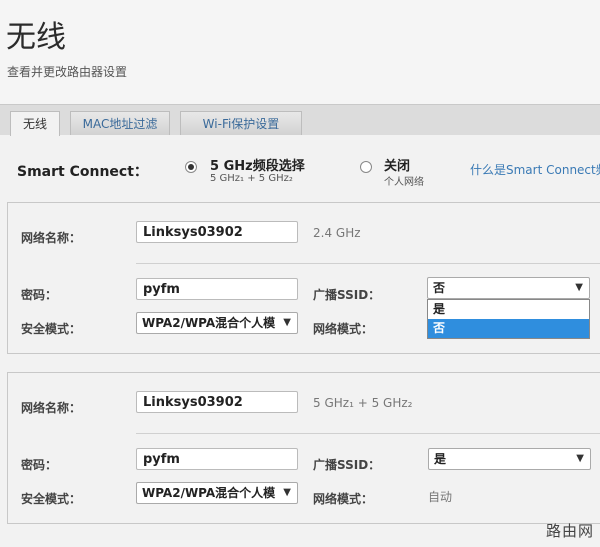  What do you see at coordinates (440, 459) in the screenshot?
I see `broadcast-ssid-value: 是` at bounding box center [440, 459].